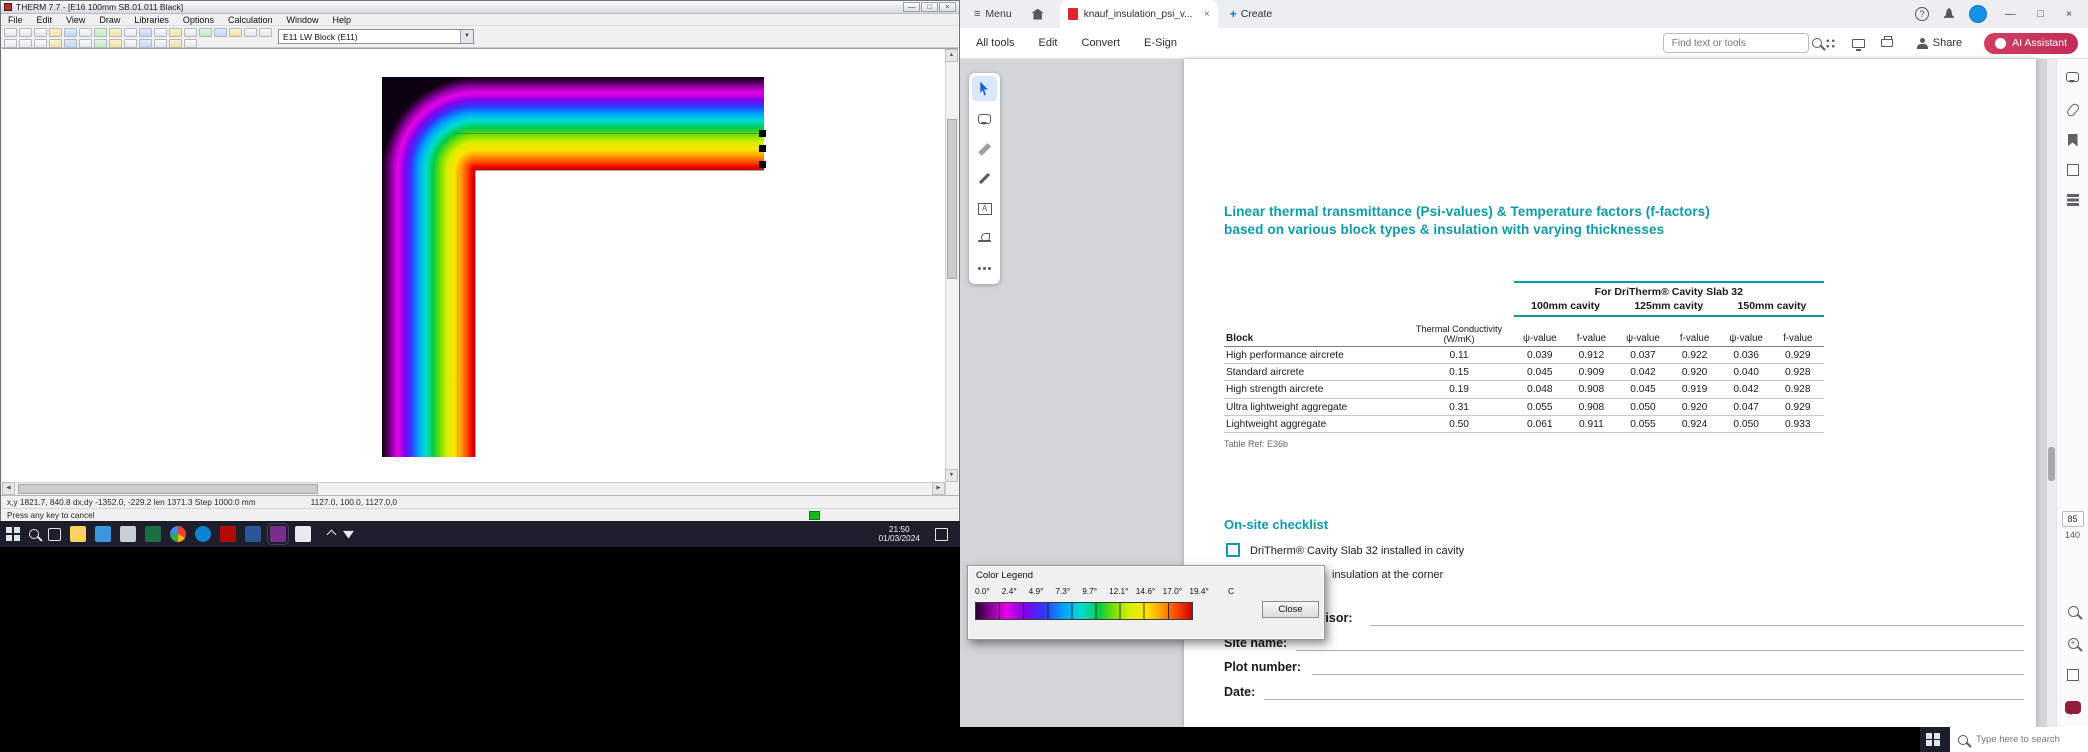 Image resolution: width=2088 pixels, height=752 pixels. Describe the element at coordinates (2073, 170) in the screenshot. I see `page-thumbnails-button` at that location.